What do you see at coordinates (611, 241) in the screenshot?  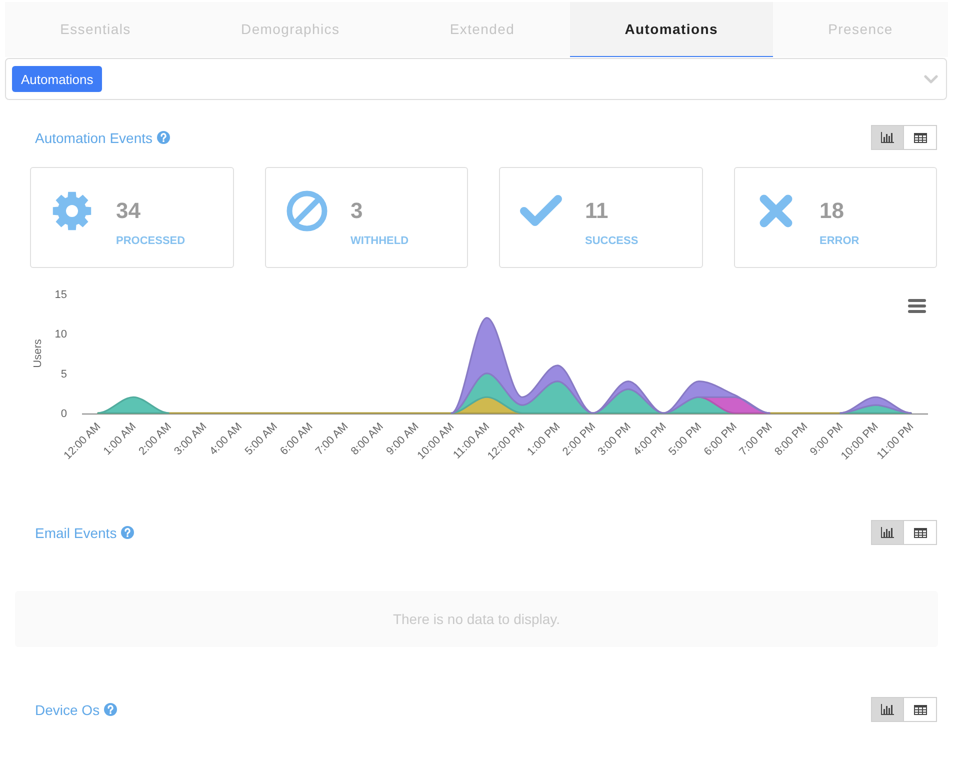 I see `stat-label: SUCCESS` at bounding box center [611, 241].